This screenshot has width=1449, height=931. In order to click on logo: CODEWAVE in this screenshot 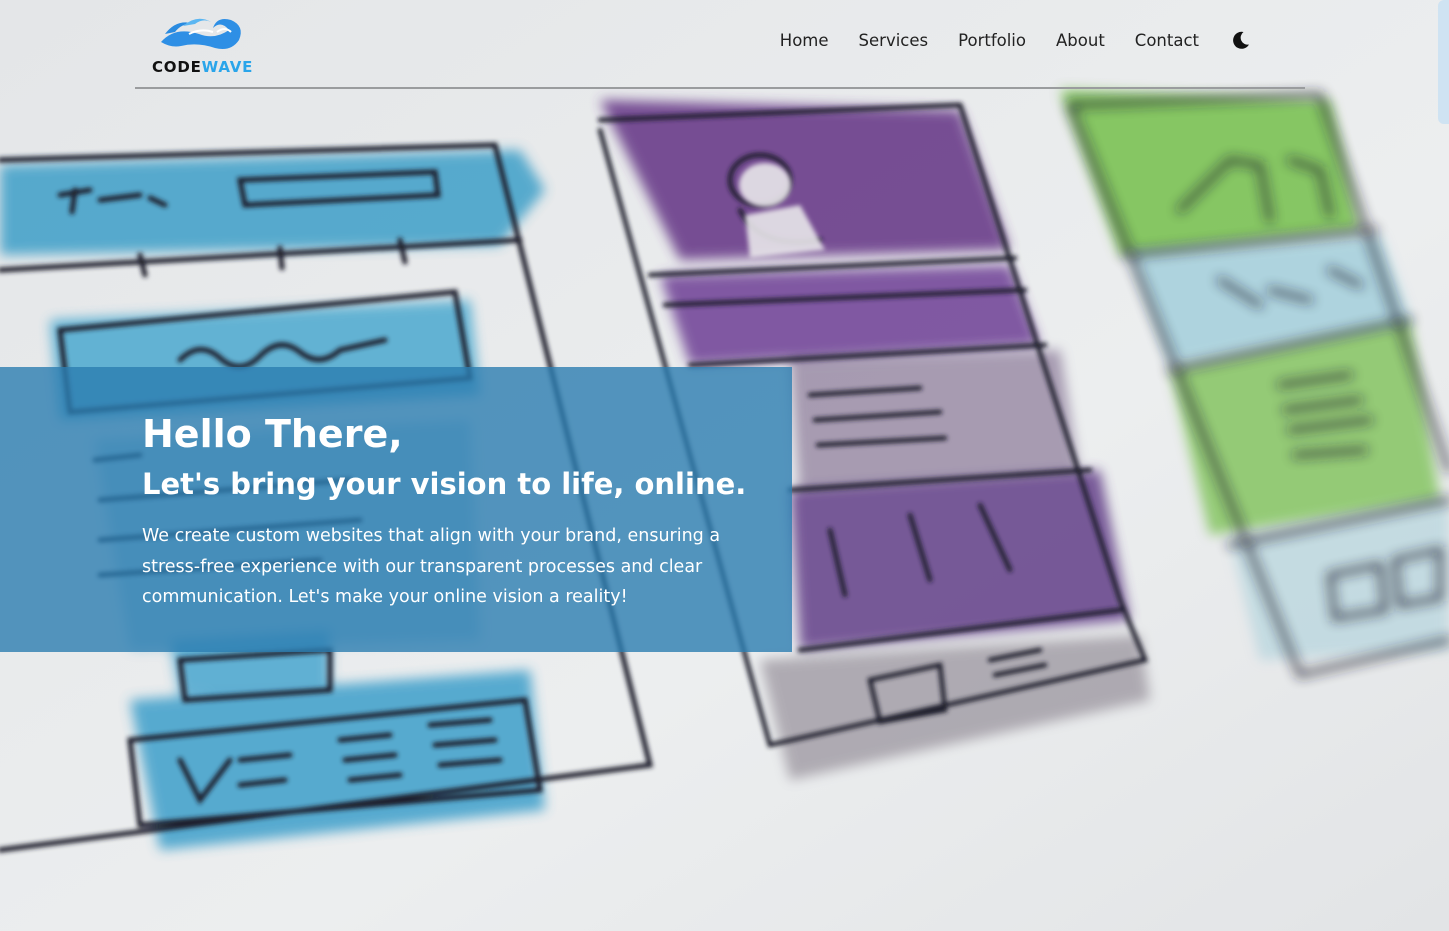, I will do `click(203, 45)`.